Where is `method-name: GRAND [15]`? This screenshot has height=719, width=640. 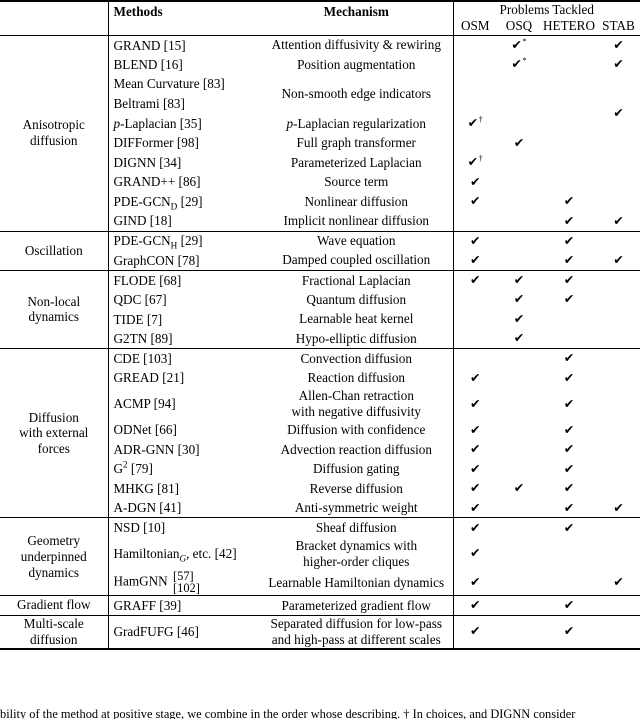 method-name: GRAND [15] is located at coordinates (183, 44).